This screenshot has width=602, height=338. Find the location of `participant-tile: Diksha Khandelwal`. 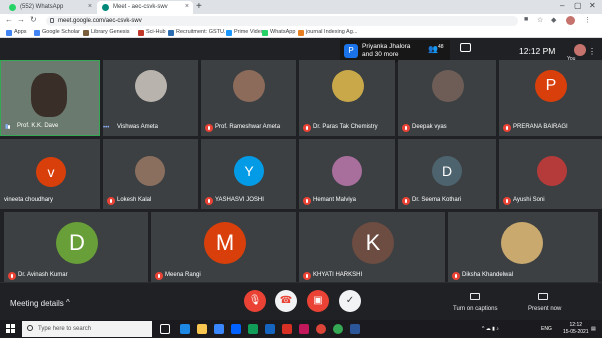

participant-tile: Diksha Khandelwal is located at coordinates (523, 248).